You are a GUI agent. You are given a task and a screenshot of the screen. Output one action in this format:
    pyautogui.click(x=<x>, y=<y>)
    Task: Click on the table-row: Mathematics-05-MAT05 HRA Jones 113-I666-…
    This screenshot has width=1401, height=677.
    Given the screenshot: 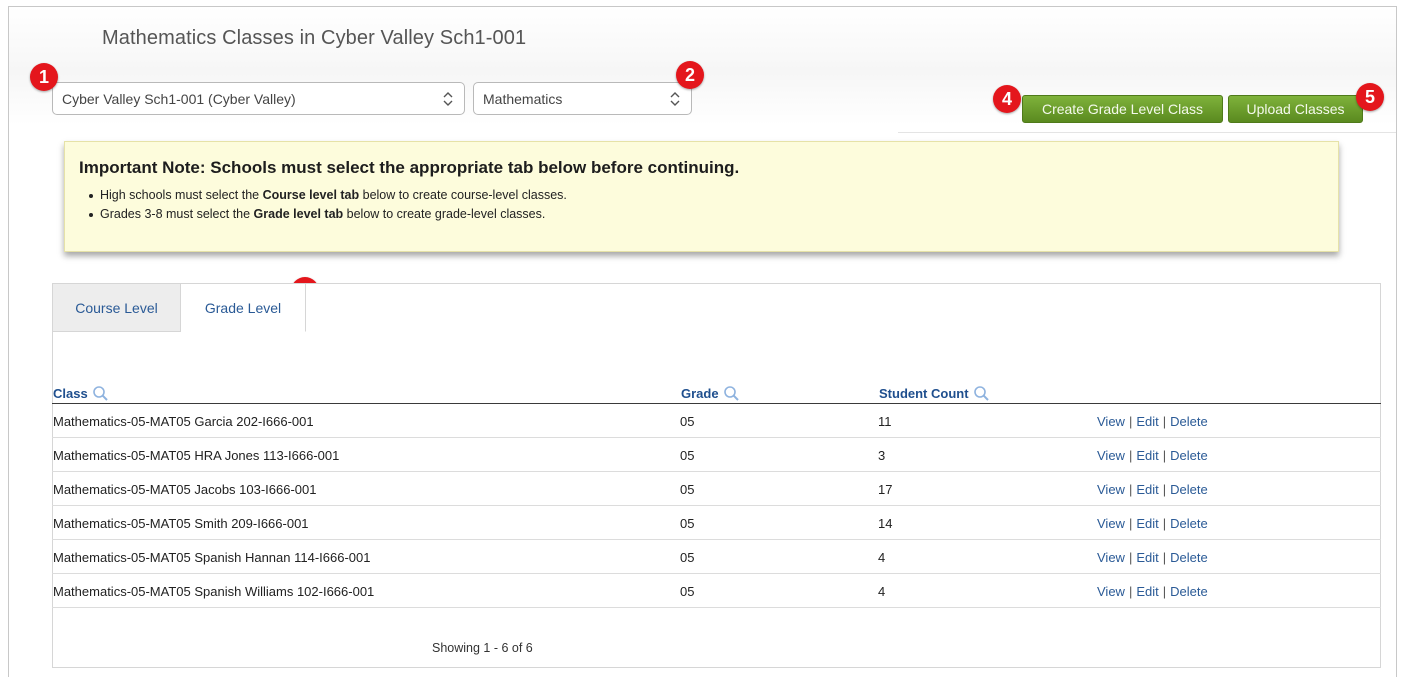 What is the action you would take?
    pyautogui.click(x=716, y=455)
    